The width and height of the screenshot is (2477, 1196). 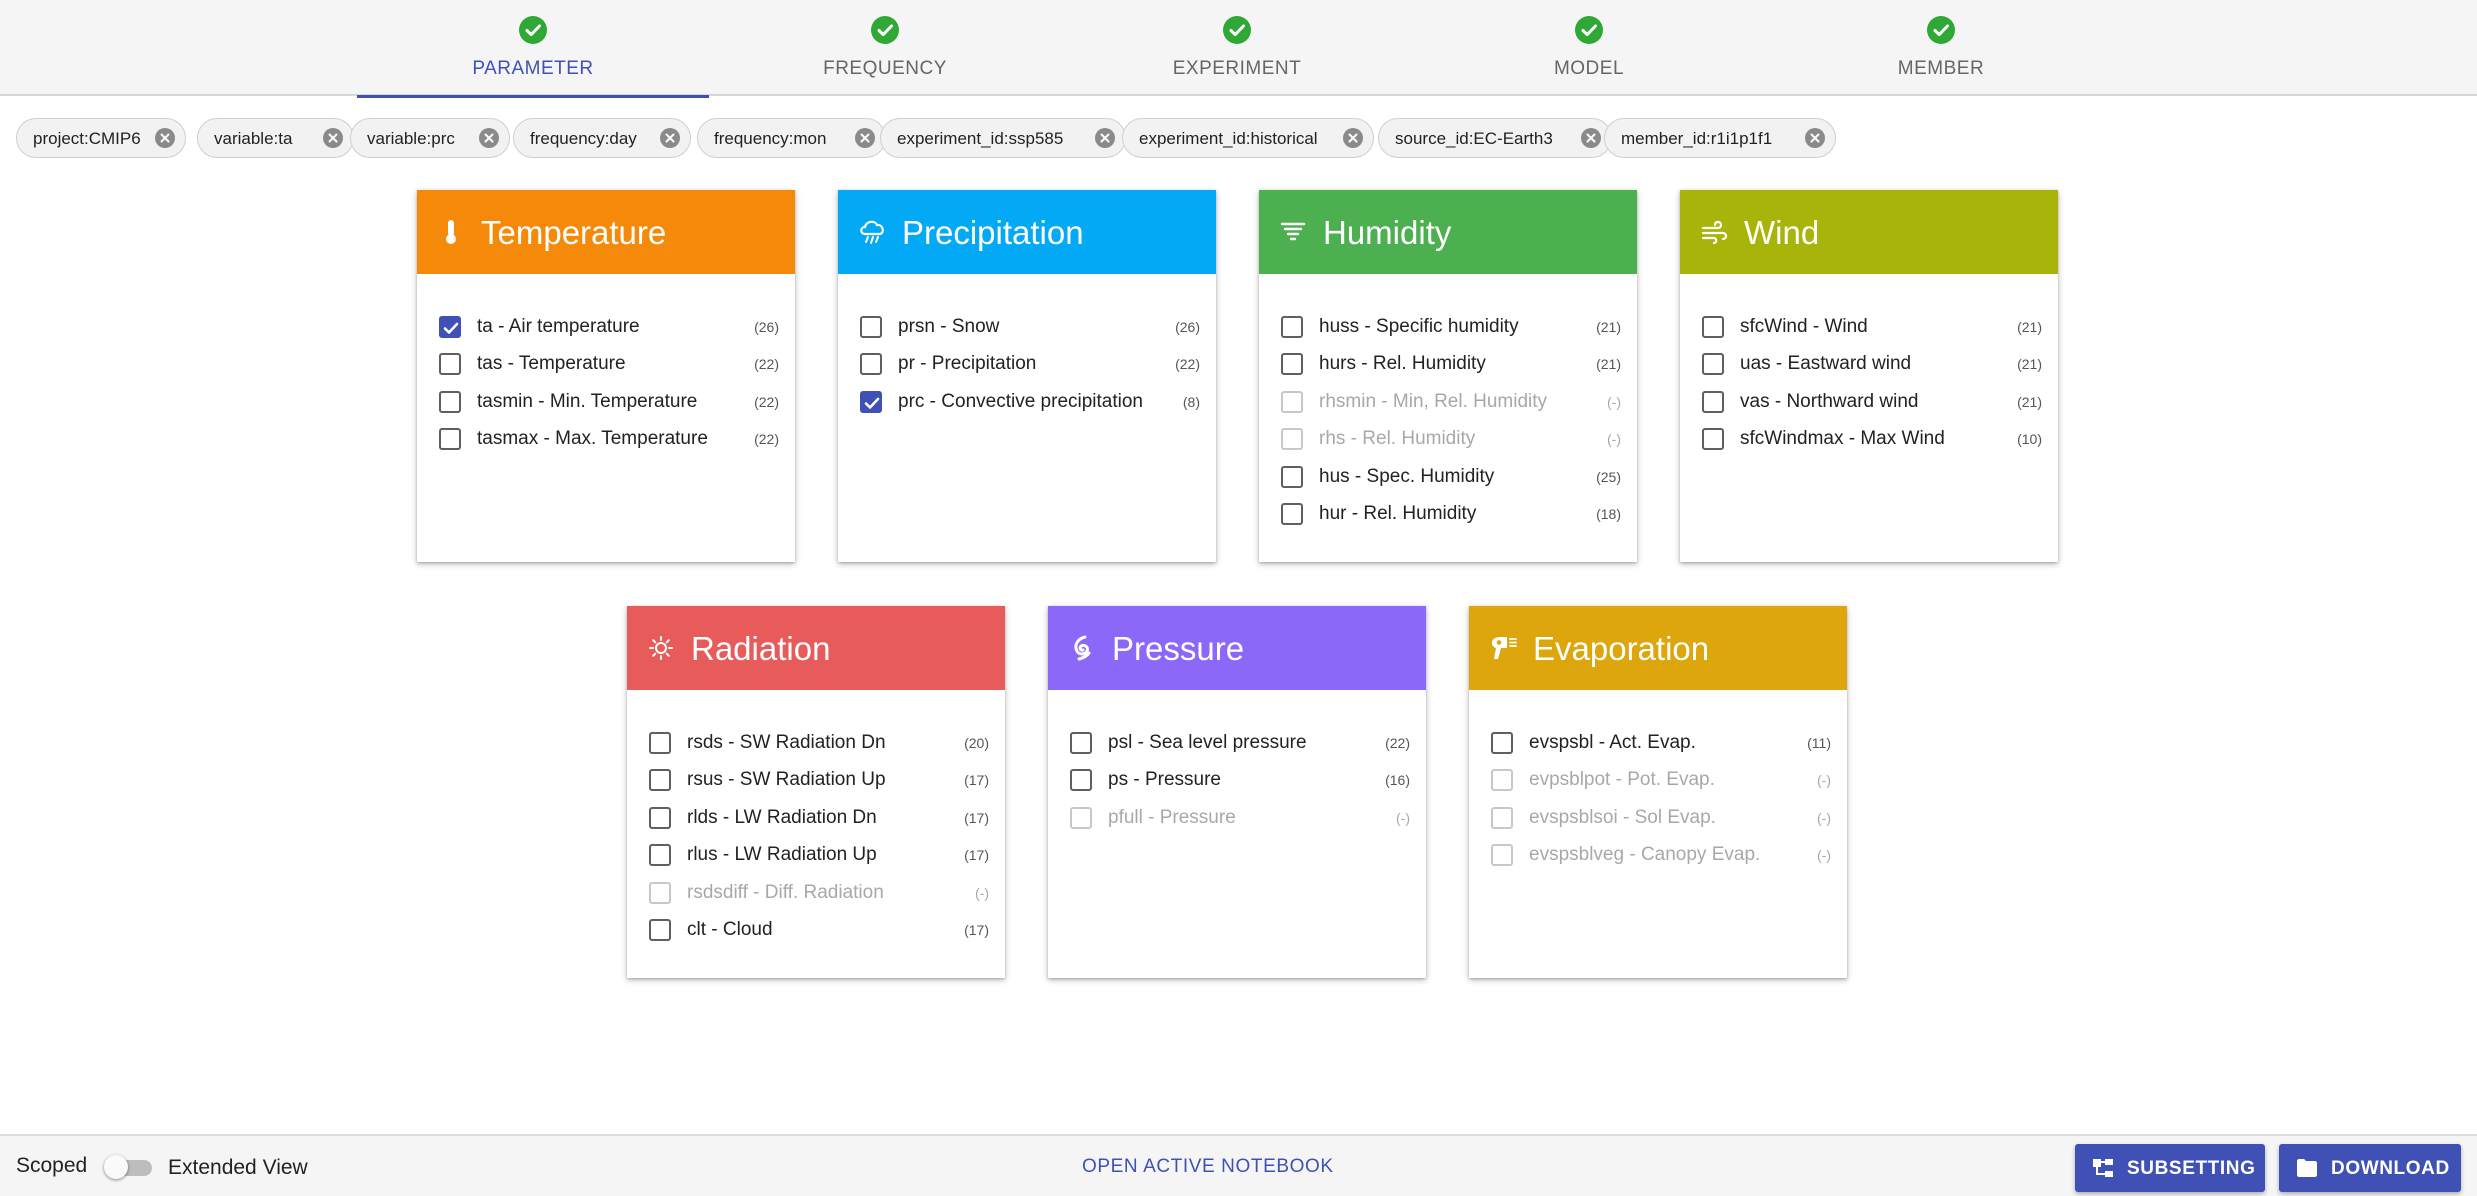 What do you see at coordinates (1589, 48) in the screenshot?
I see `step-model: MODEL` at bounding box center [1589, 48].